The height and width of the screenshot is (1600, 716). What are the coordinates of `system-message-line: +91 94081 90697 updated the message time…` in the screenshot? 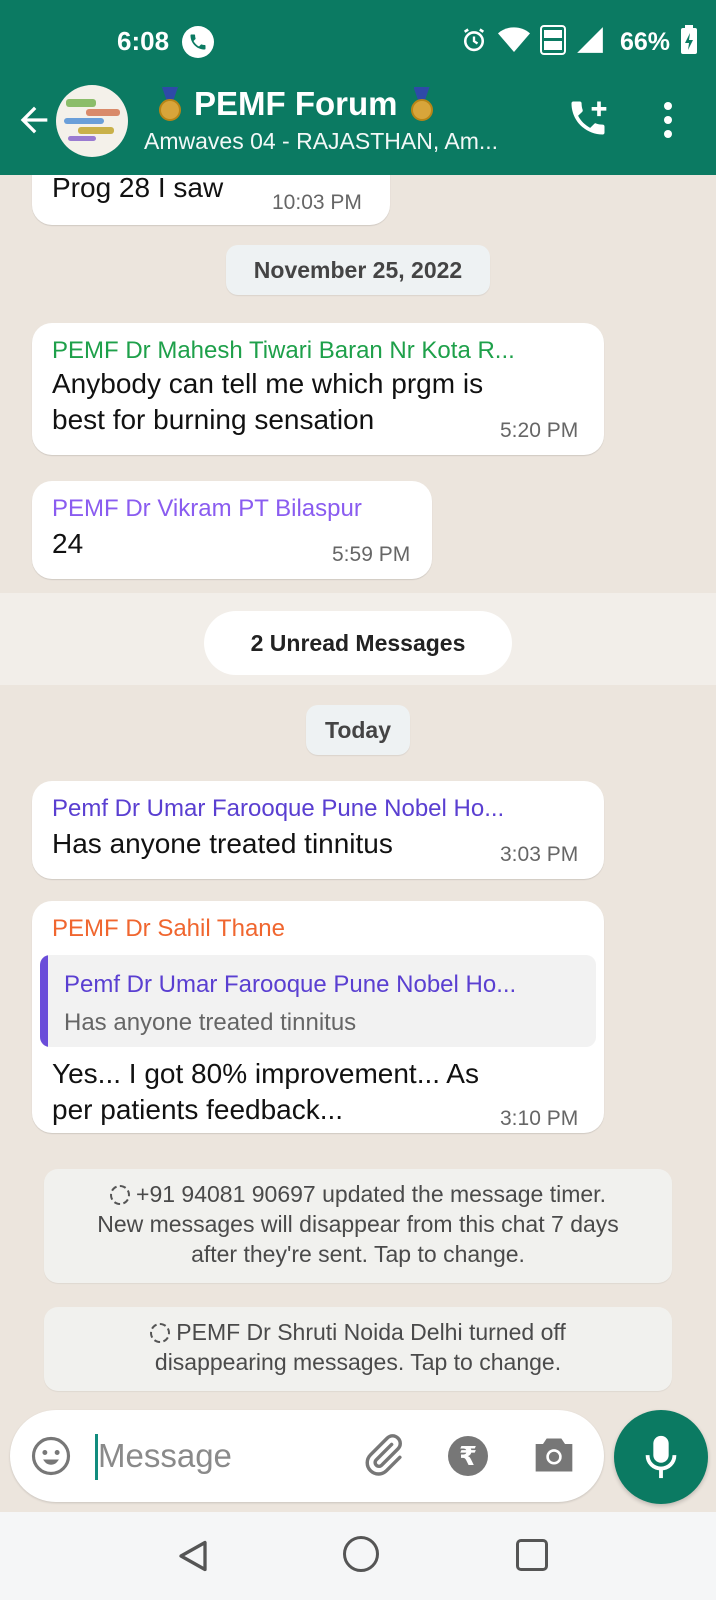 It's located at (358, 1194).